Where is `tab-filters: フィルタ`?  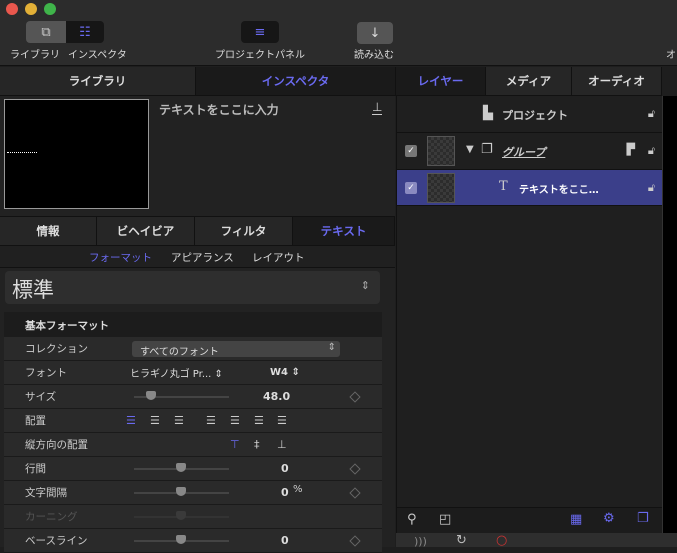 tab-filters: フィルタ is located at coordinates (244, 231).